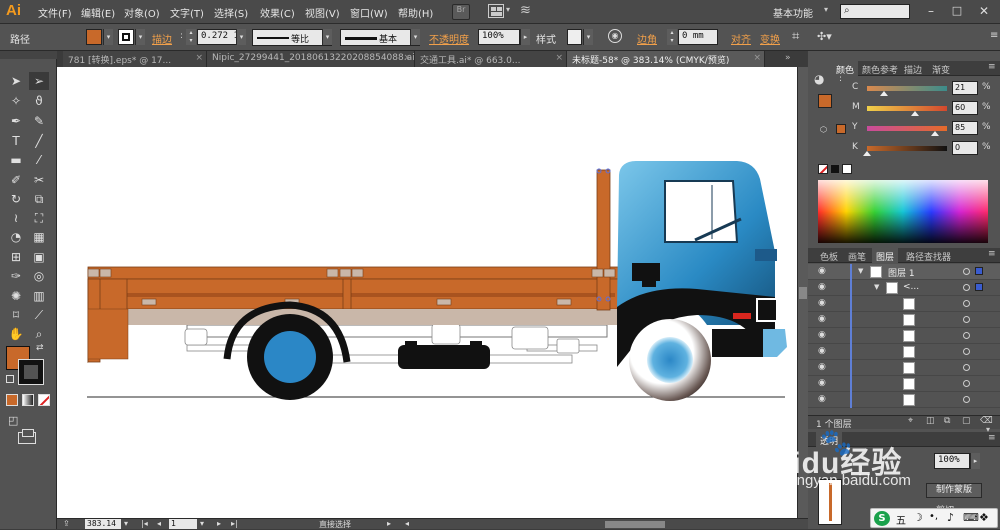  What do you see at coordinates (39, 237) in the screenshot?
I see `perspective-grid-icon: ▦` at bounding box center [39, 237].